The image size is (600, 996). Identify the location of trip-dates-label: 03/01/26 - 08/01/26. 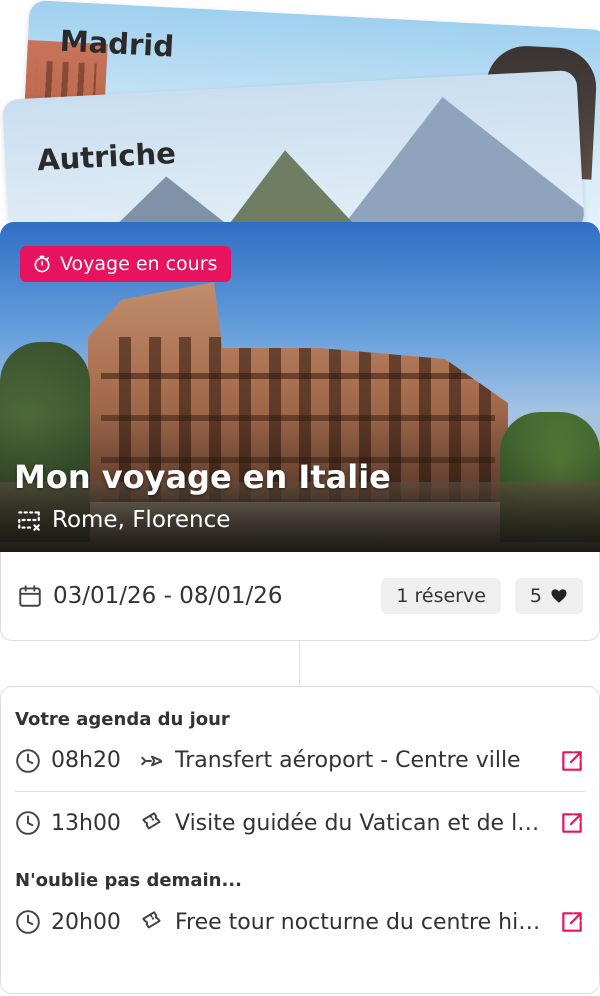
(168, 596).